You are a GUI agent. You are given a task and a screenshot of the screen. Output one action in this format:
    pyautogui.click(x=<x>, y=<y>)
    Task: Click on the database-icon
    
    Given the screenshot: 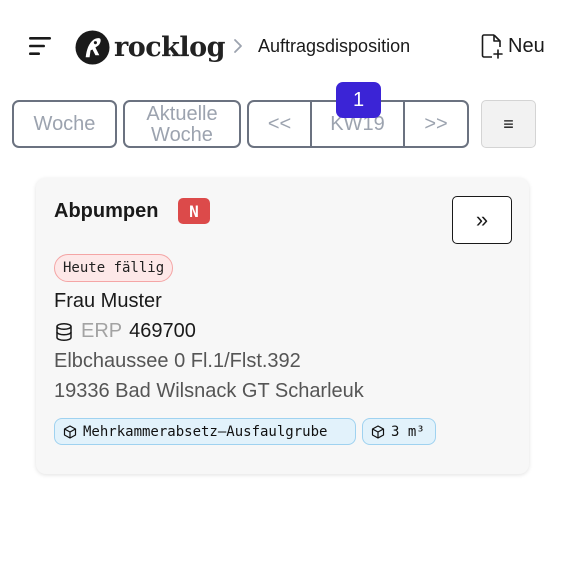 What is the action you would take?
    pyautogui.click(x=64, y=331)
    